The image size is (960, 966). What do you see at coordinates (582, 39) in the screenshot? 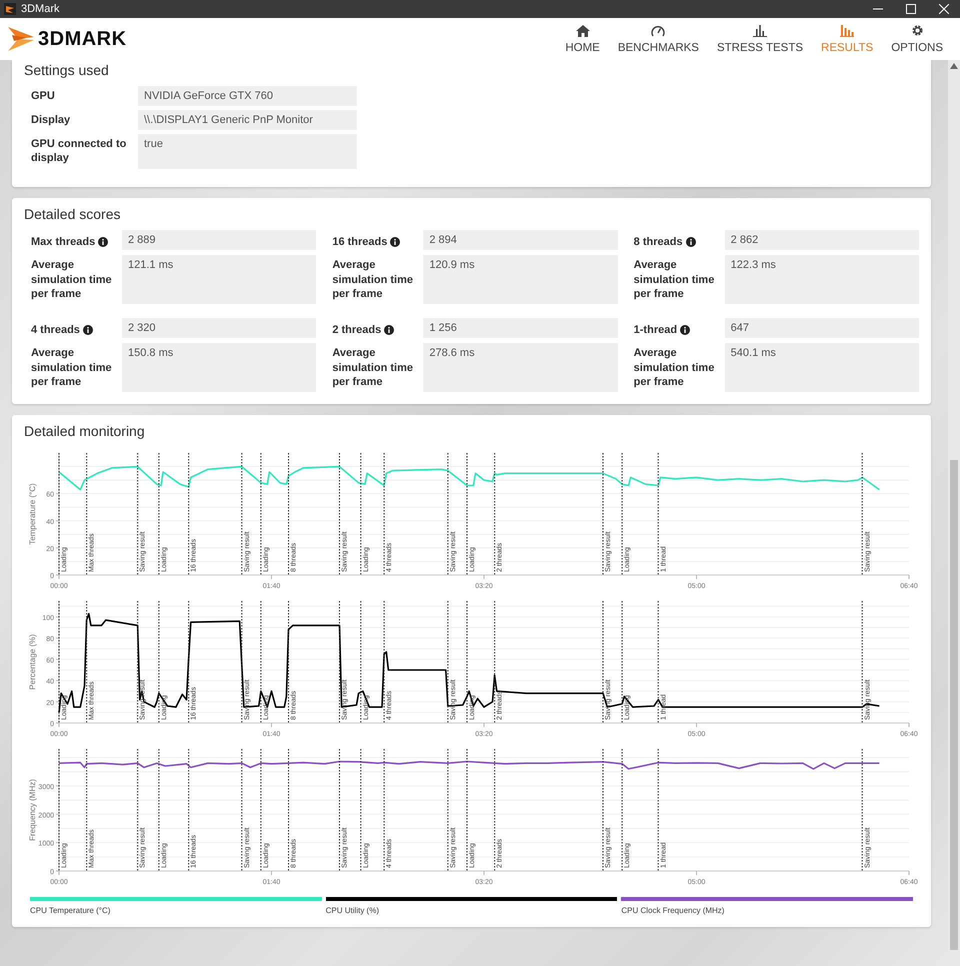
I see `nav-tab: HOME` at bounding box center [582, 39].